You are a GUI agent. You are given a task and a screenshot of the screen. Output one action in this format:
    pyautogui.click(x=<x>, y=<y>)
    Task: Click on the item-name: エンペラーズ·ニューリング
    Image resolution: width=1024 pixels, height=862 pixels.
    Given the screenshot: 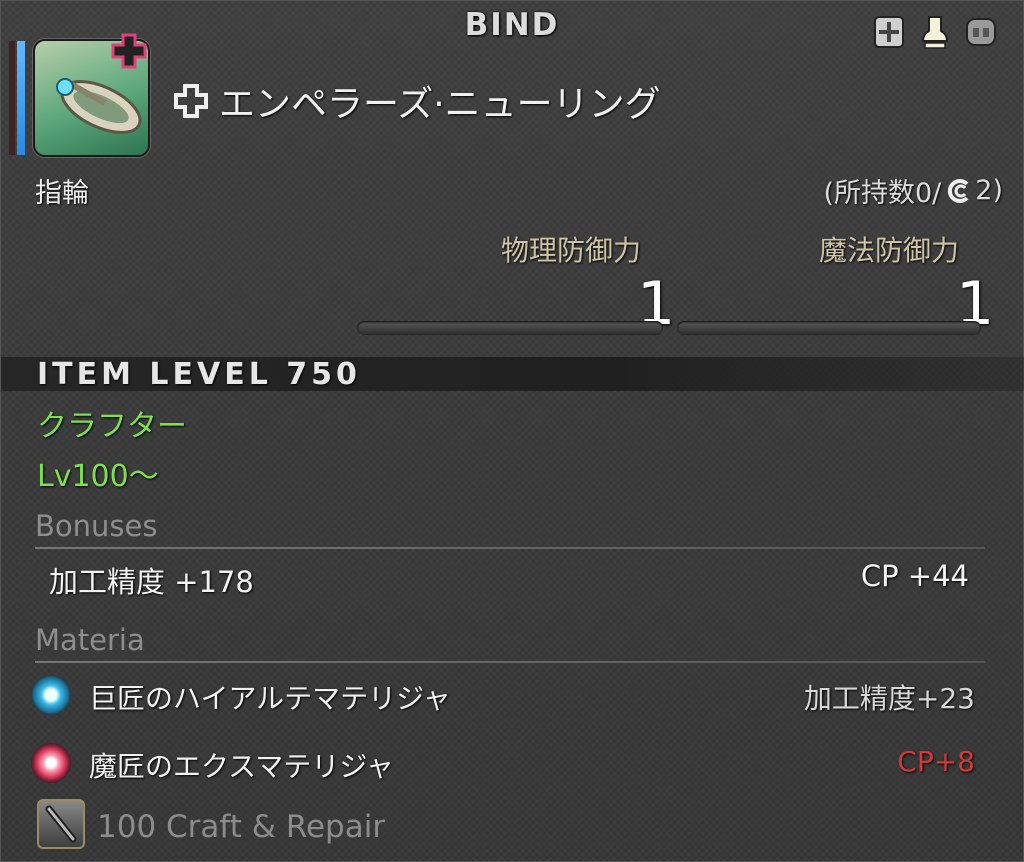 What is the action you would take?
    pyautogui.click(x=440, y=104)
    